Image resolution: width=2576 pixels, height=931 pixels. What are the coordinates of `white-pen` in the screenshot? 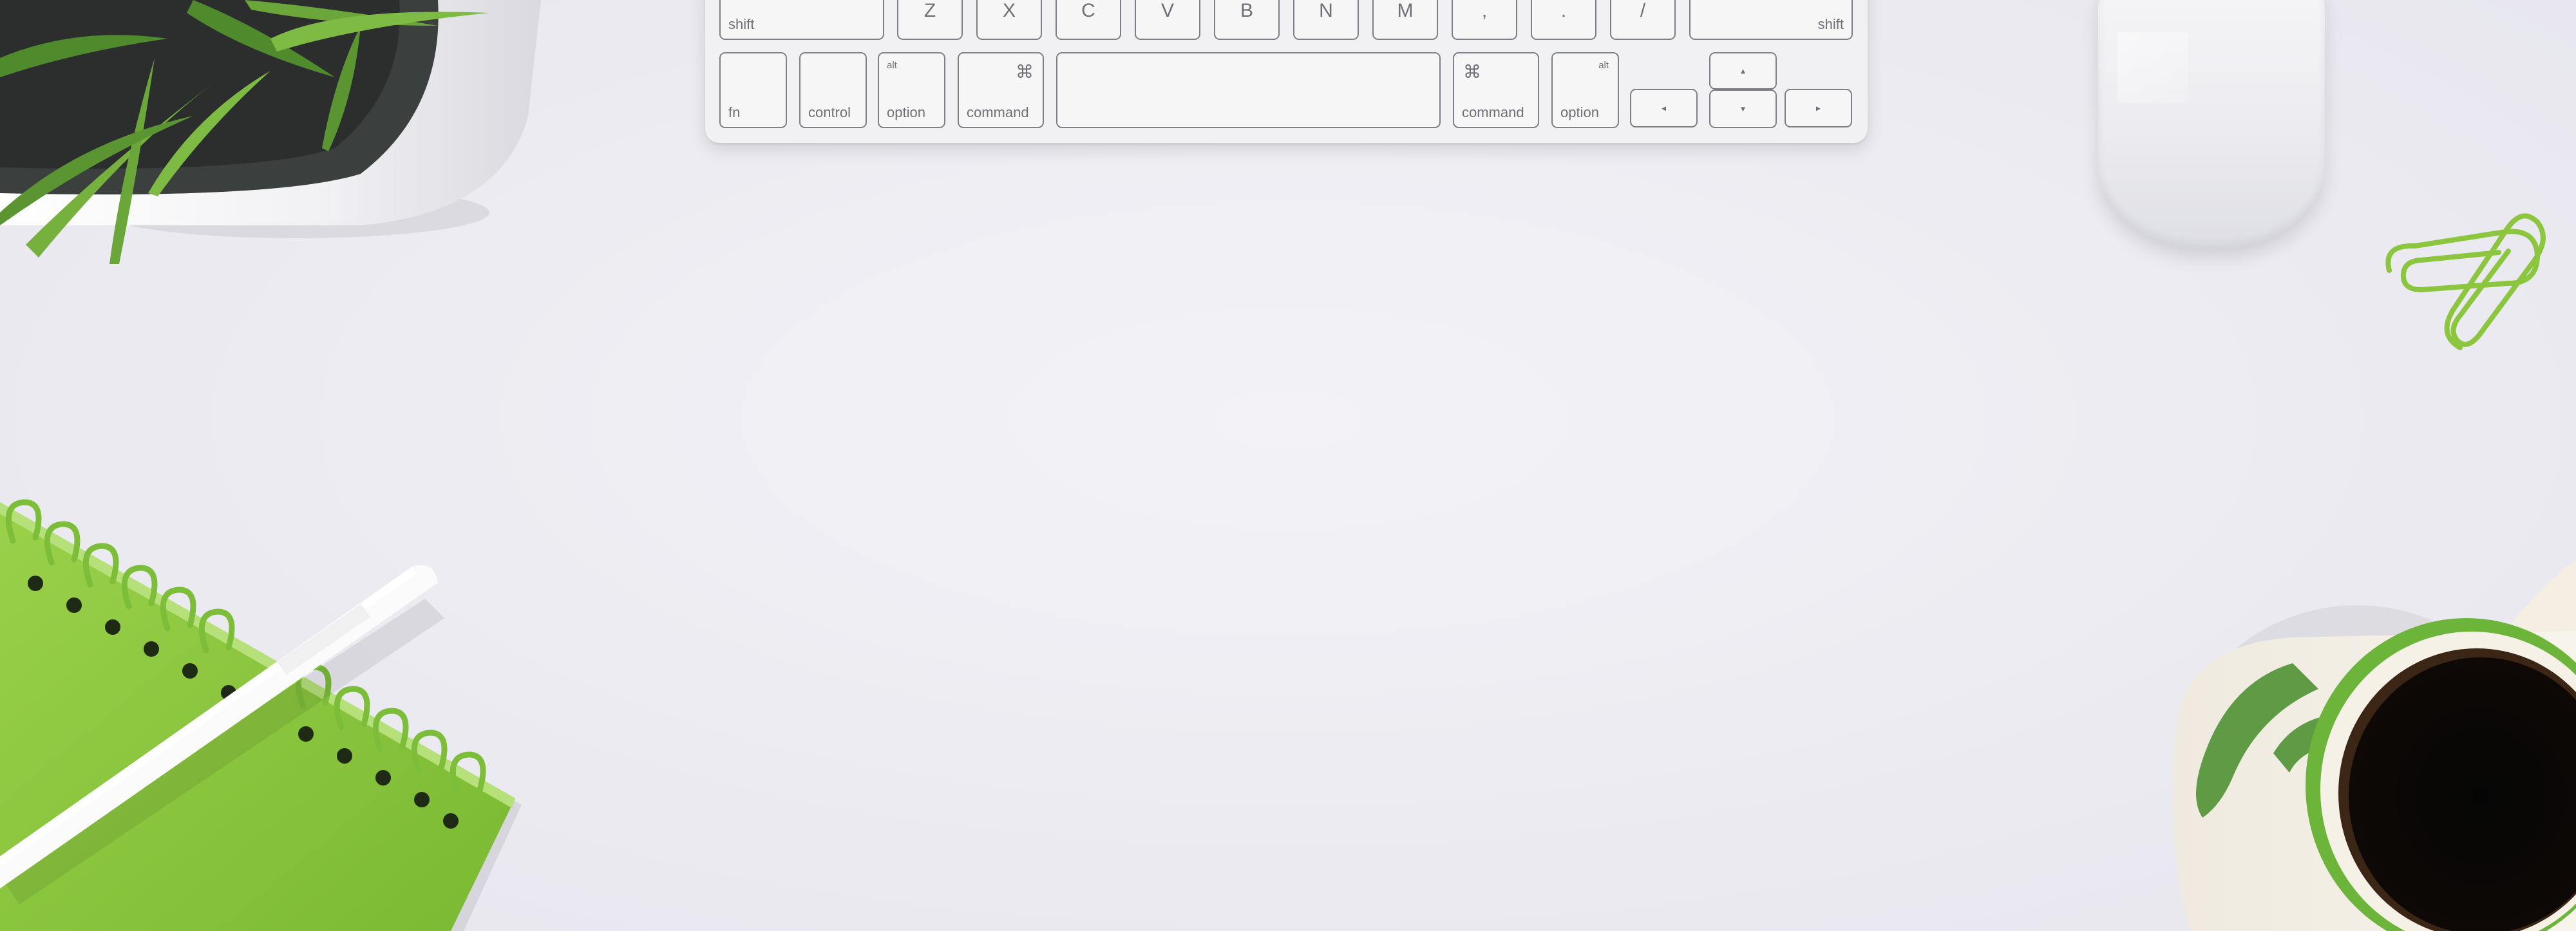 It's located at (222, 735).